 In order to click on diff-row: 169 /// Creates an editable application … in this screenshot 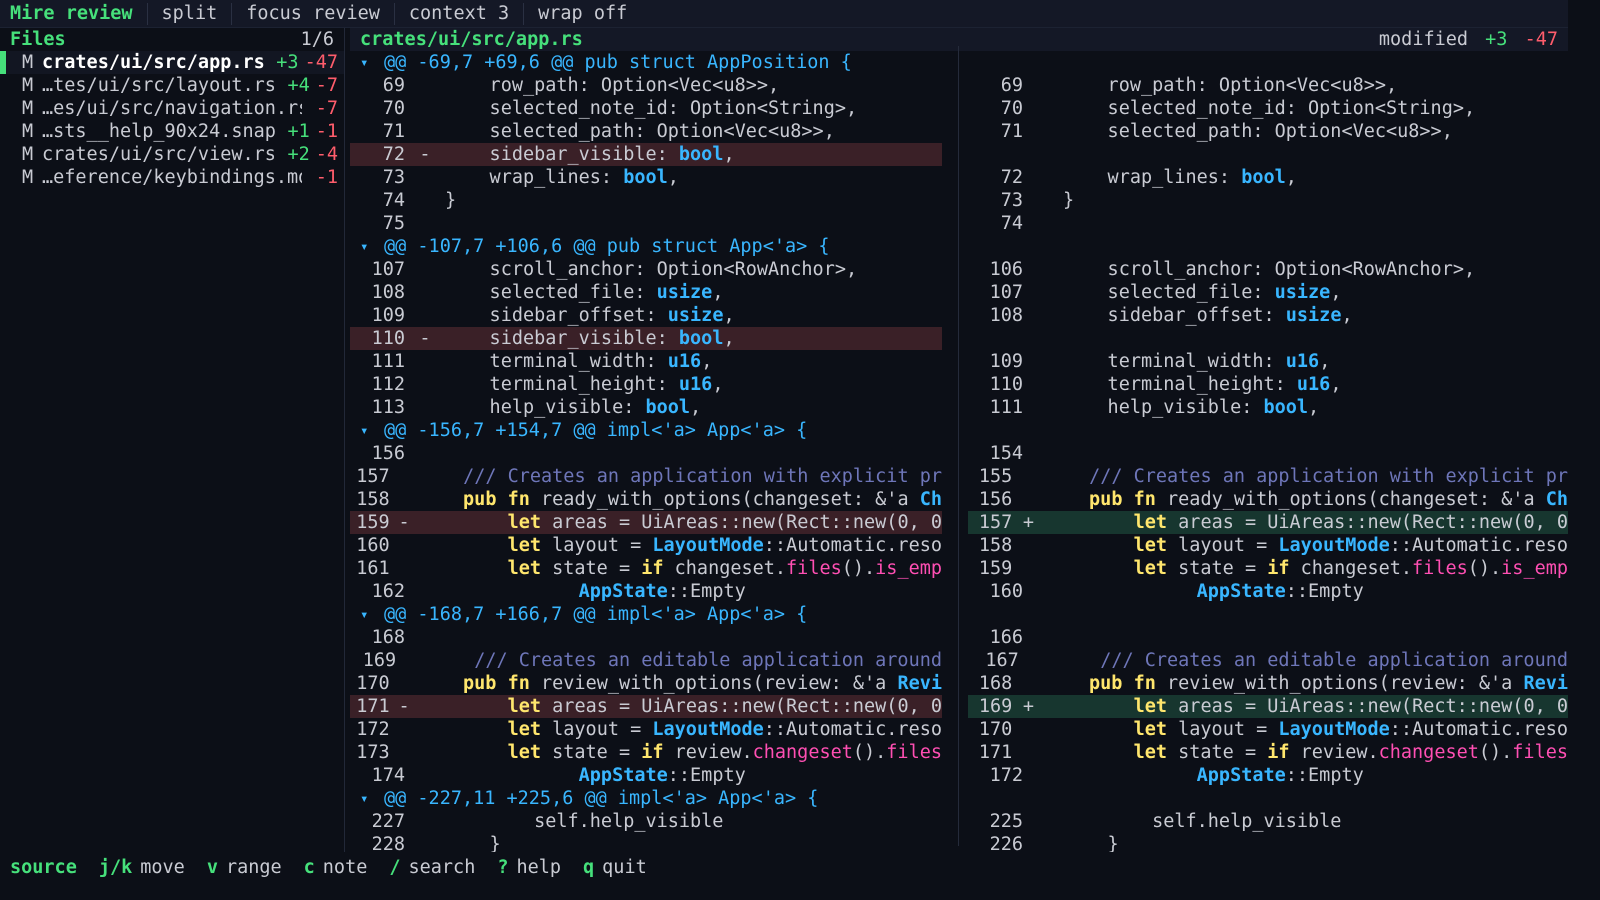, I will do `click(959, 660)`.